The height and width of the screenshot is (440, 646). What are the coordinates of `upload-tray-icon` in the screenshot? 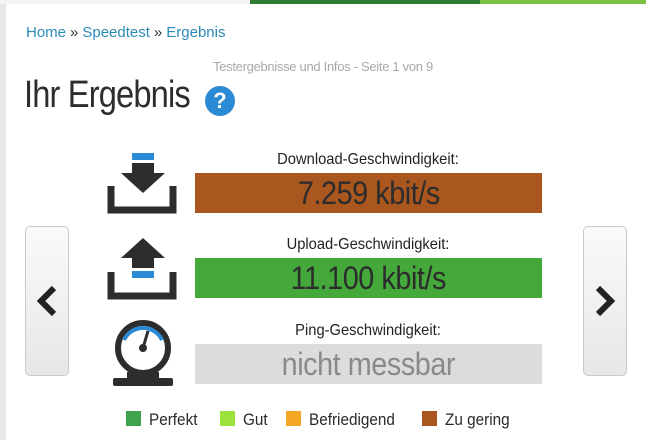 It's located at (142, 269).